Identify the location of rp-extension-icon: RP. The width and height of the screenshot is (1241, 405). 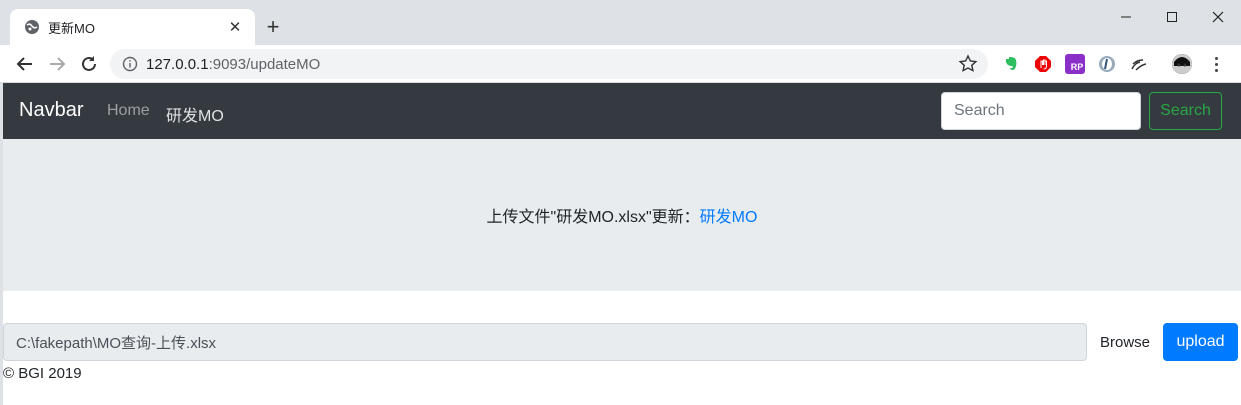
(1075, 64).